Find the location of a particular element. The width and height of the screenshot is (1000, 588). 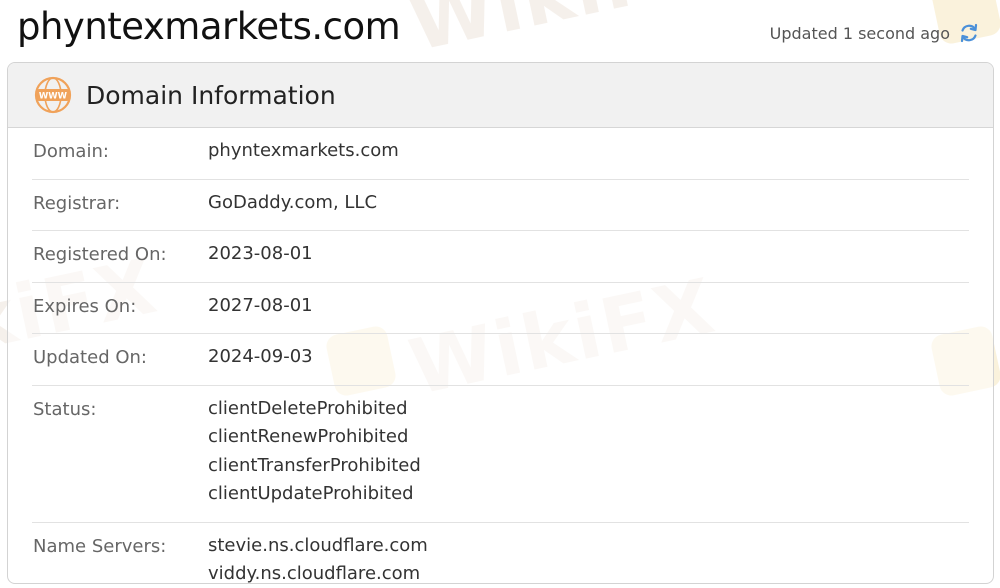

info-row-label: Name Servers: is located at coordinates (100, 546).